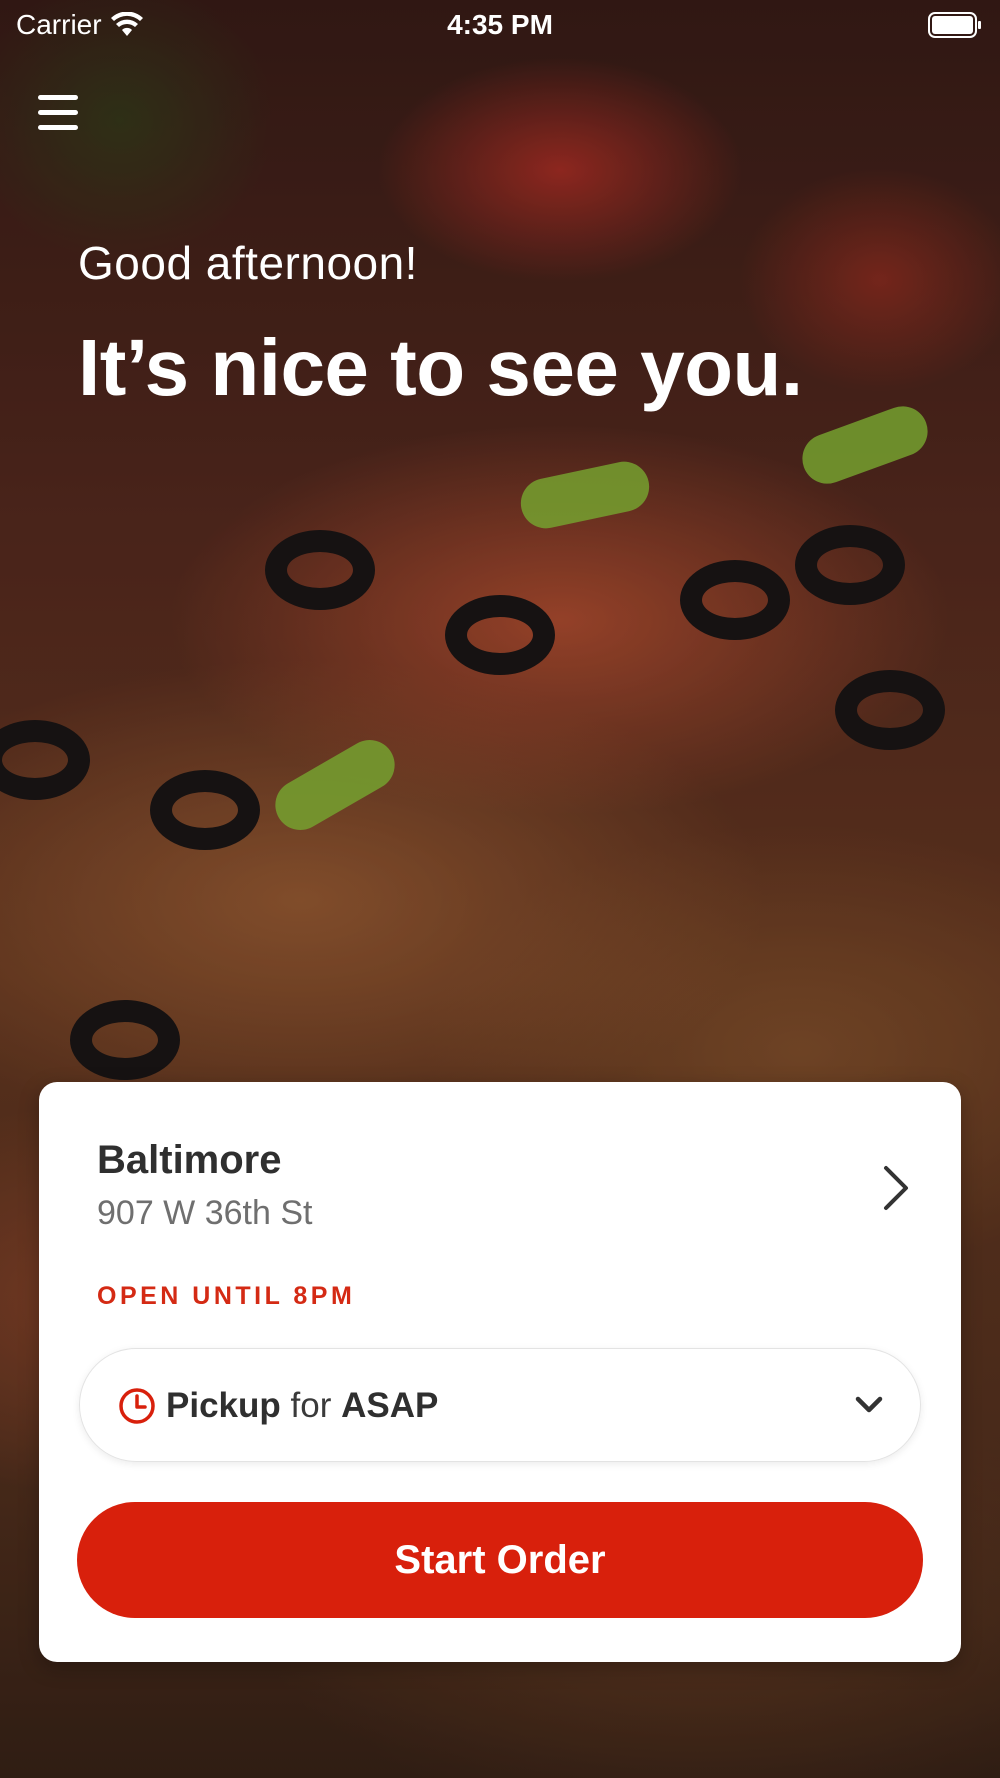 The image size is (1000, 1778). Describe the element at coordinates (311, 1405) in the screenshot. I see `order-mode-connector: for` at that location.